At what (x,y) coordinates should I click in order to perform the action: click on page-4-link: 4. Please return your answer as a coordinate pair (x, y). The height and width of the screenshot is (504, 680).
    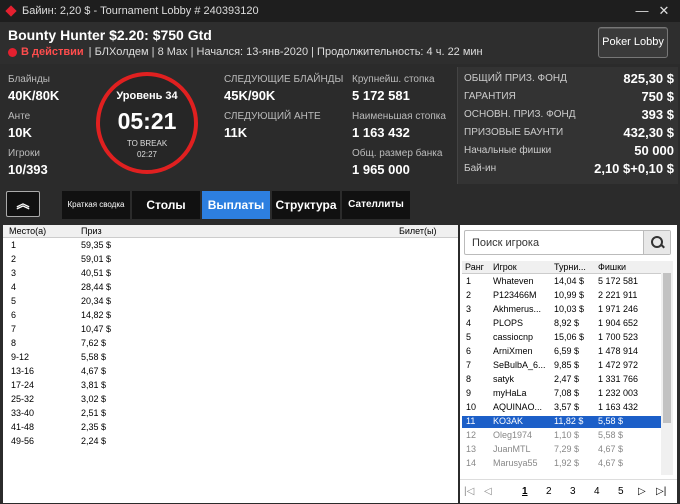
    Looking at the image, I should click on (597, 491).